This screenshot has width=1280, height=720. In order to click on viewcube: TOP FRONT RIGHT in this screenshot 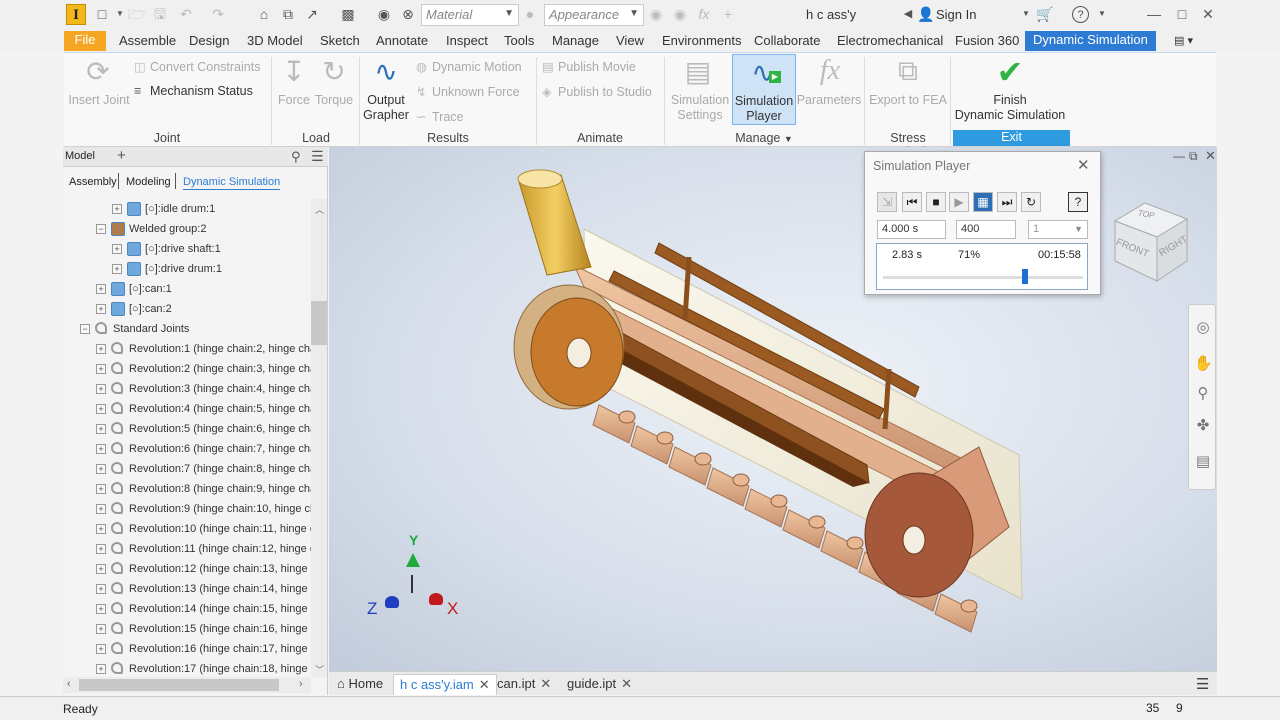, I will do `click(1150, 242)`.